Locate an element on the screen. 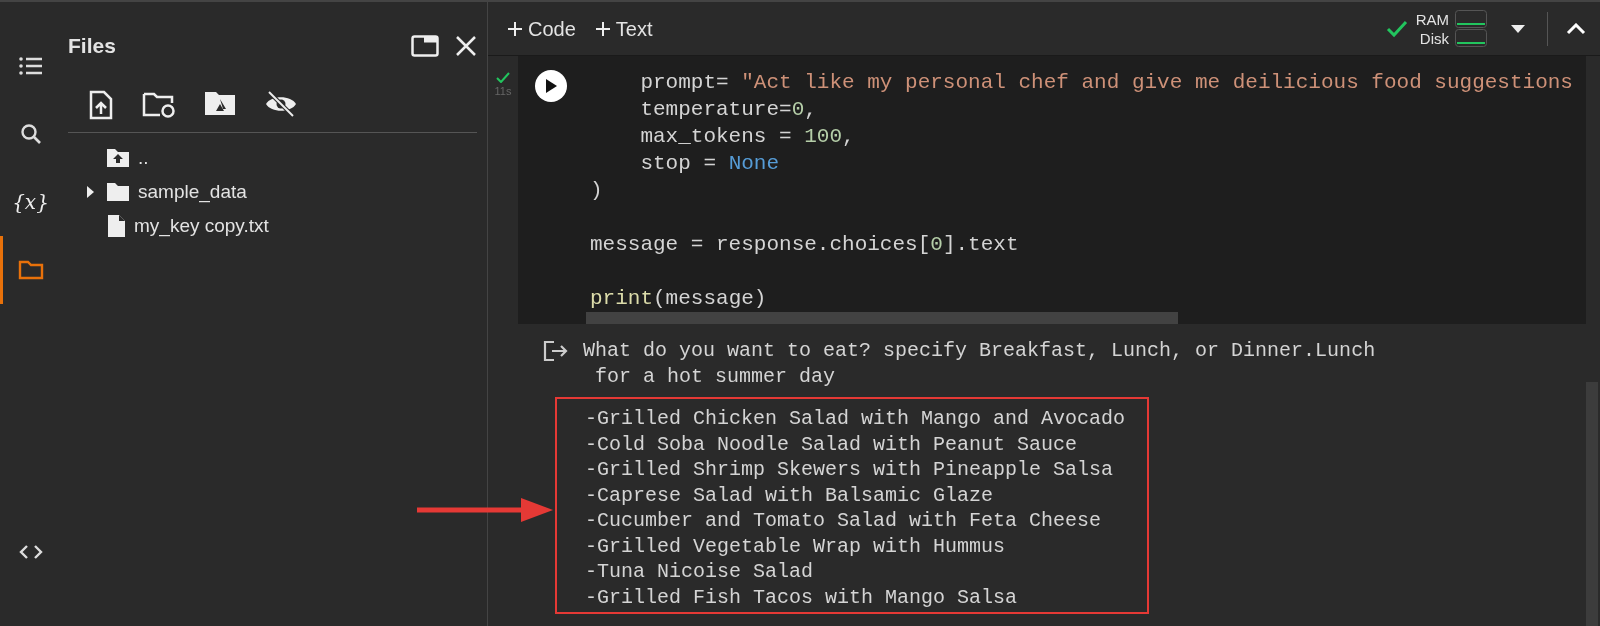 The width and height of the screenshot is (1600, 626). meter-label: RAM is located at coordinates (1432, 19).